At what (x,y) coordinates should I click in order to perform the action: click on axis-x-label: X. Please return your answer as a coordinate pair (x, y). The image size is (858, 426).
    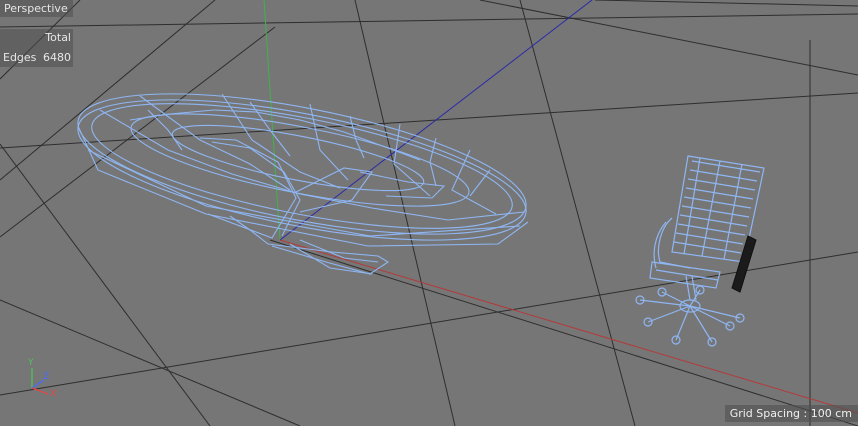
    Looking at the image, I should click on (53, 394).